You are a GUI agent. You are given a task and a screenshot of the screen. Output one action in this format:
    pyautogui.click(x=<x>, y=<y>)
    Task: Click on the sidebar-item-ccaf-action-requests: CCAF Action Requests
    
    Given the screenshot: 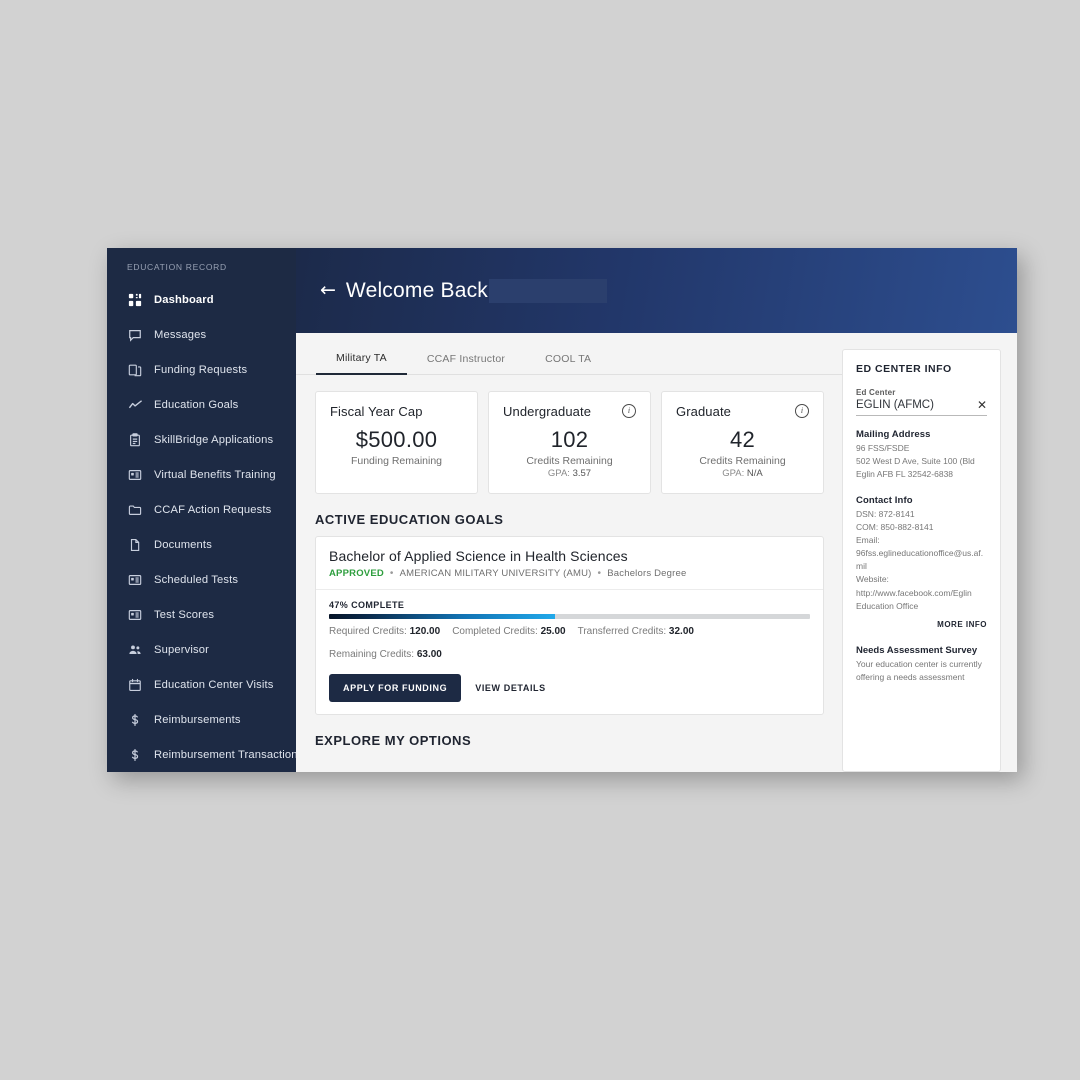 What is the action you would take?
    pyautogui.click(x=201, y=509)
    